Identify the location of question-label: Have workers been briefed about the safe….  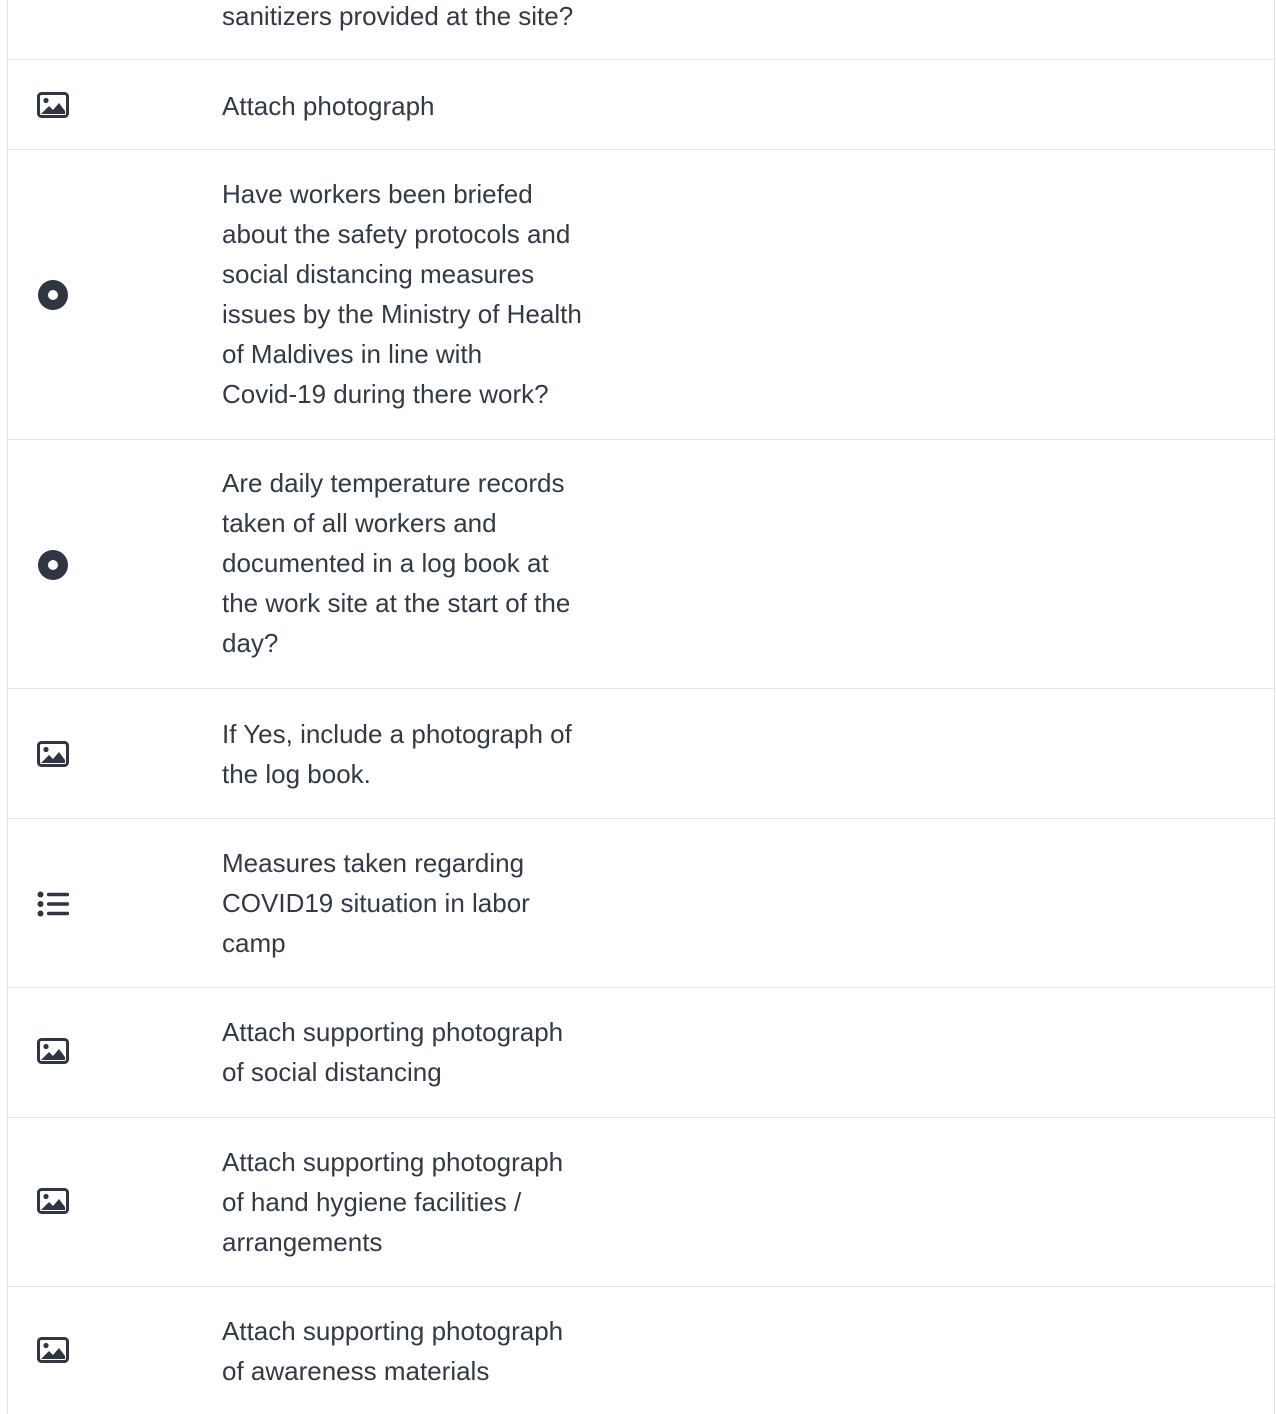
(422, 294).